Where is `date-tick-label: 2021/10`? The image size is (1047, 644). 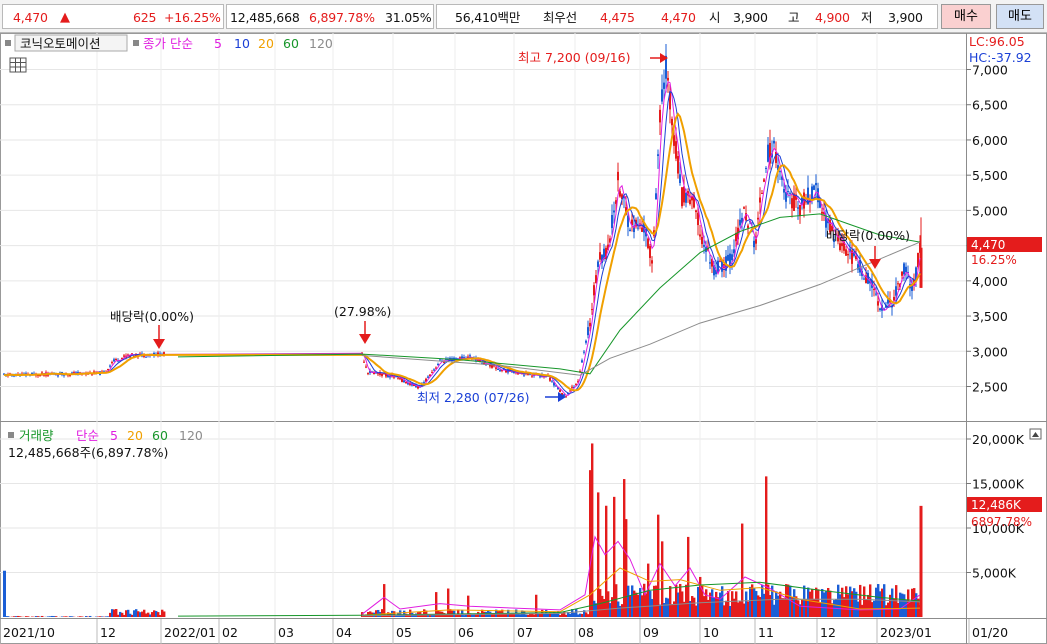
date-tick-label: 2021/10 is located at coordinates (29, 632).